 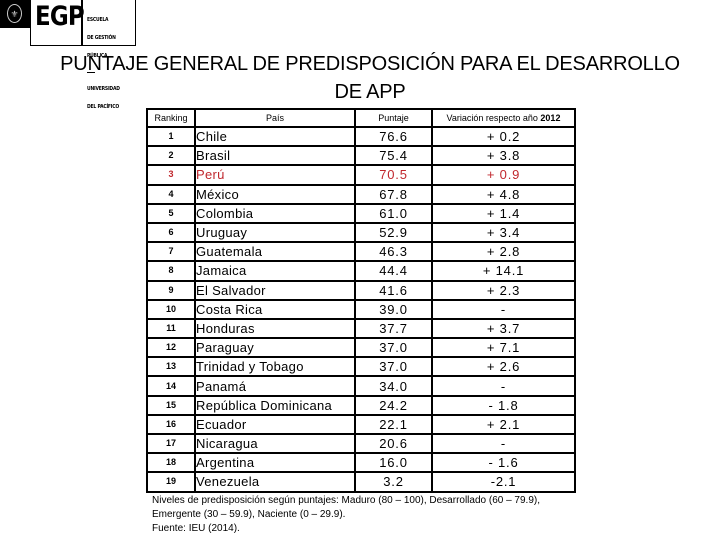 I want to click on cell-country: Nicaragua, so click(x=275, y=443).